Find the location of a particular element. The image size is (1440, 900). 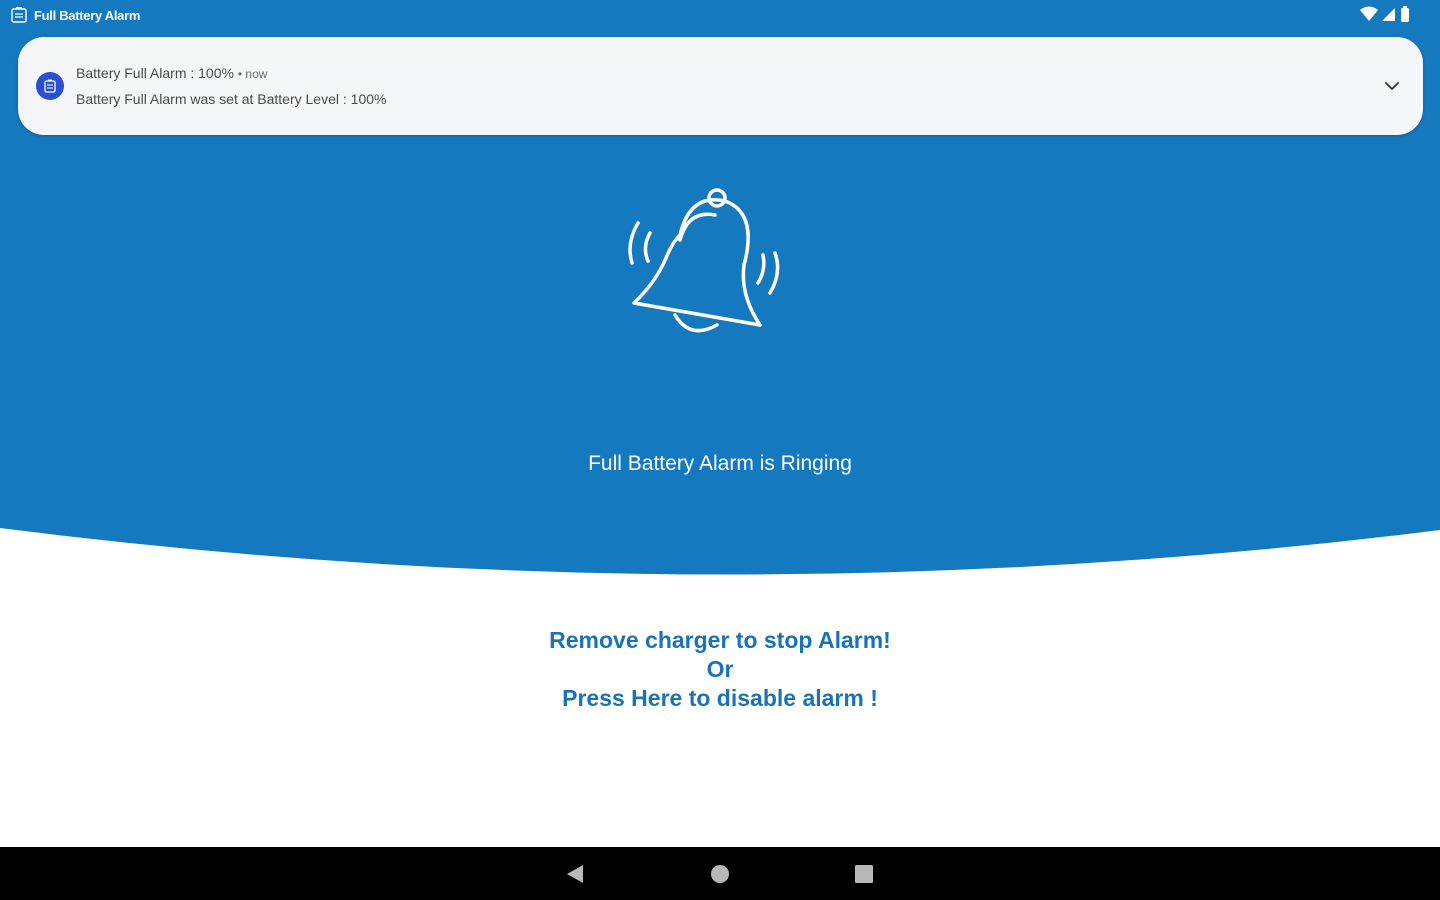

status-app-info: Full Battery Alarm is located at coordinates (75, 15).